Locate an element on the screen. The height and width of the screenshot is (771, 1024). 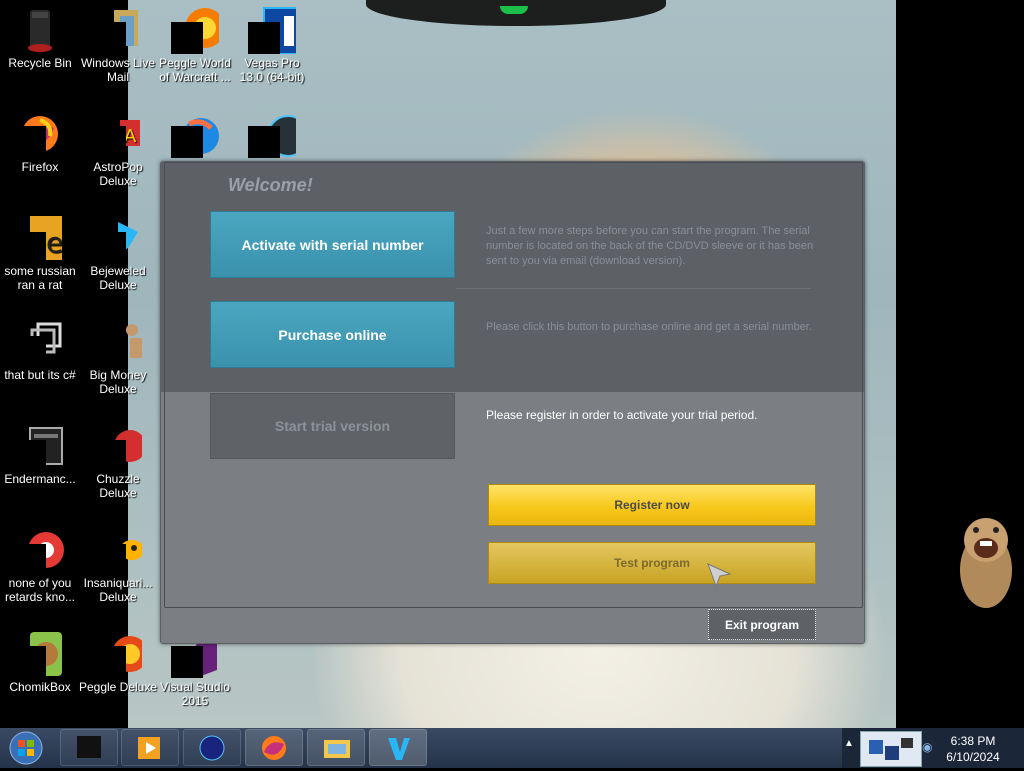
hamster-gadget is located at coordinates (983, 559).